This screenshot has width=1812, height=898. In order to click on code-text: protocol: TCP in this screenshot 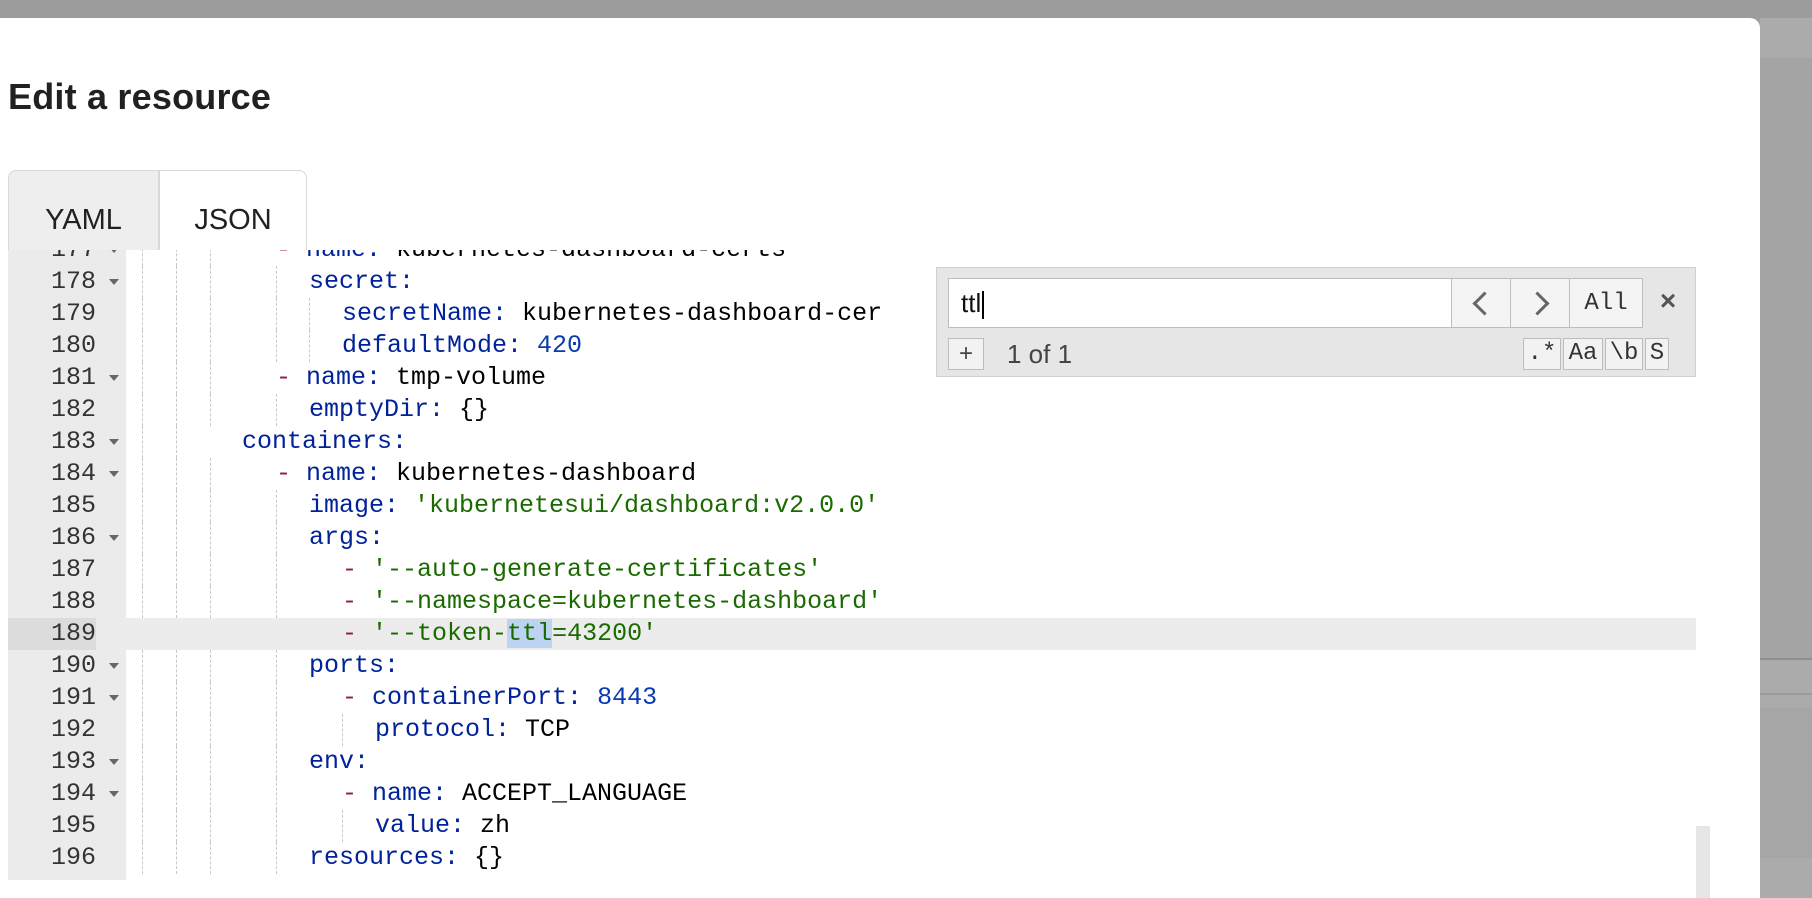, I will do `click(473, 729)`.